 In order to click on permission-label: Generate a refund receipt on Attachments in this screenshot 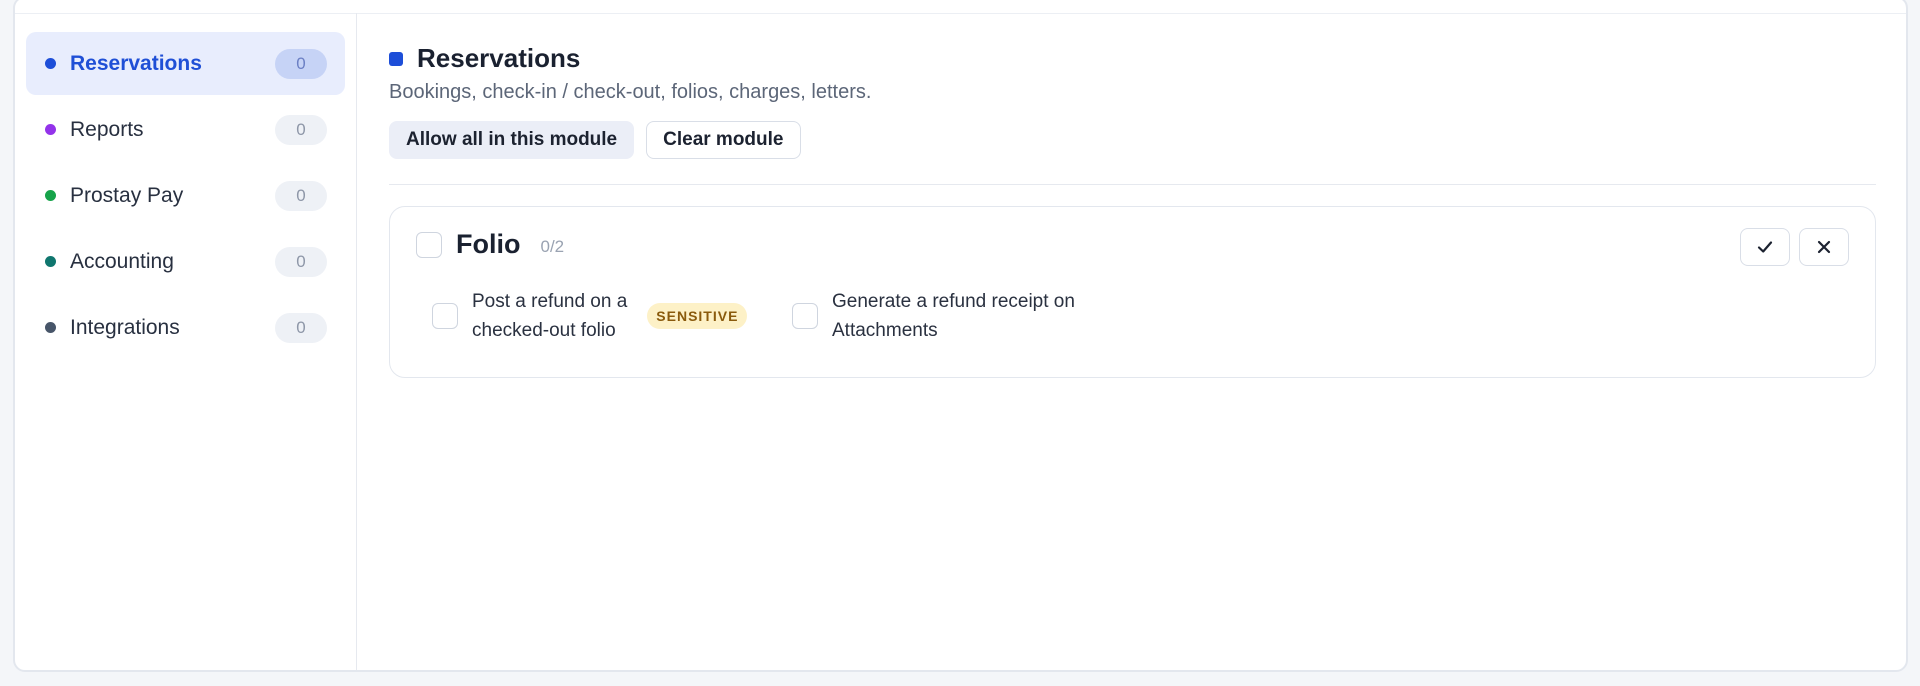, I will do `click(953, 316)`.